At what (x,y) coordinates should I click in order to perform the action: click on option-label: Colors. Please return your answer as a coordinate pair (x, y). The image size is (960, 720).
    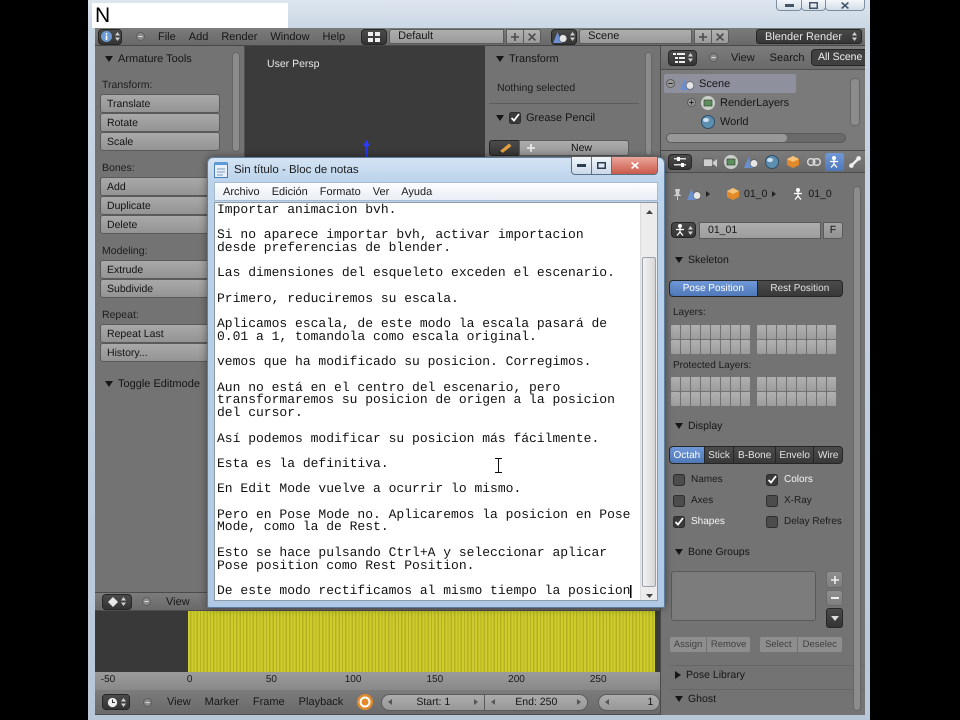
    Looking at the image, I should click on (798, 479).